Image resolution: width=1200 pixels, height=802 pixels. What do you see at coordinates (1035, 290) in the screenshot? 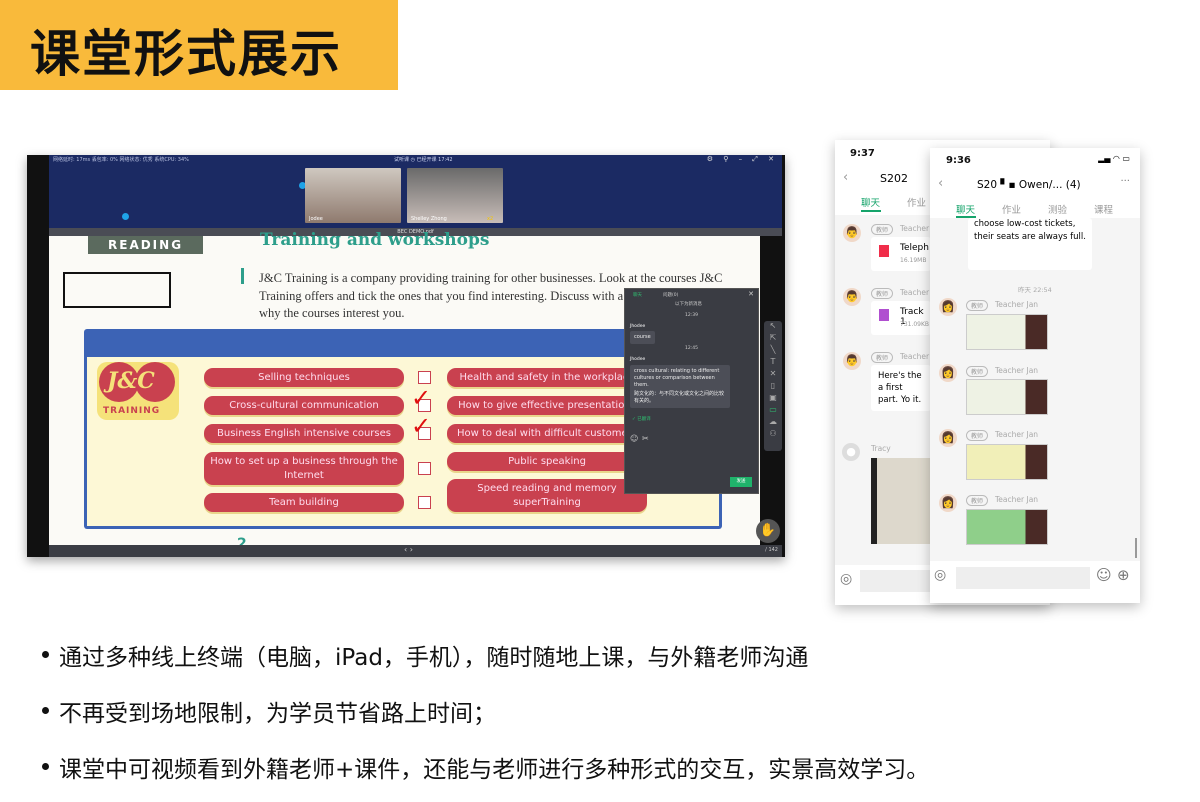
I see `message-timestamp: 昨天 22:54` at bounding box center [1035, 290].